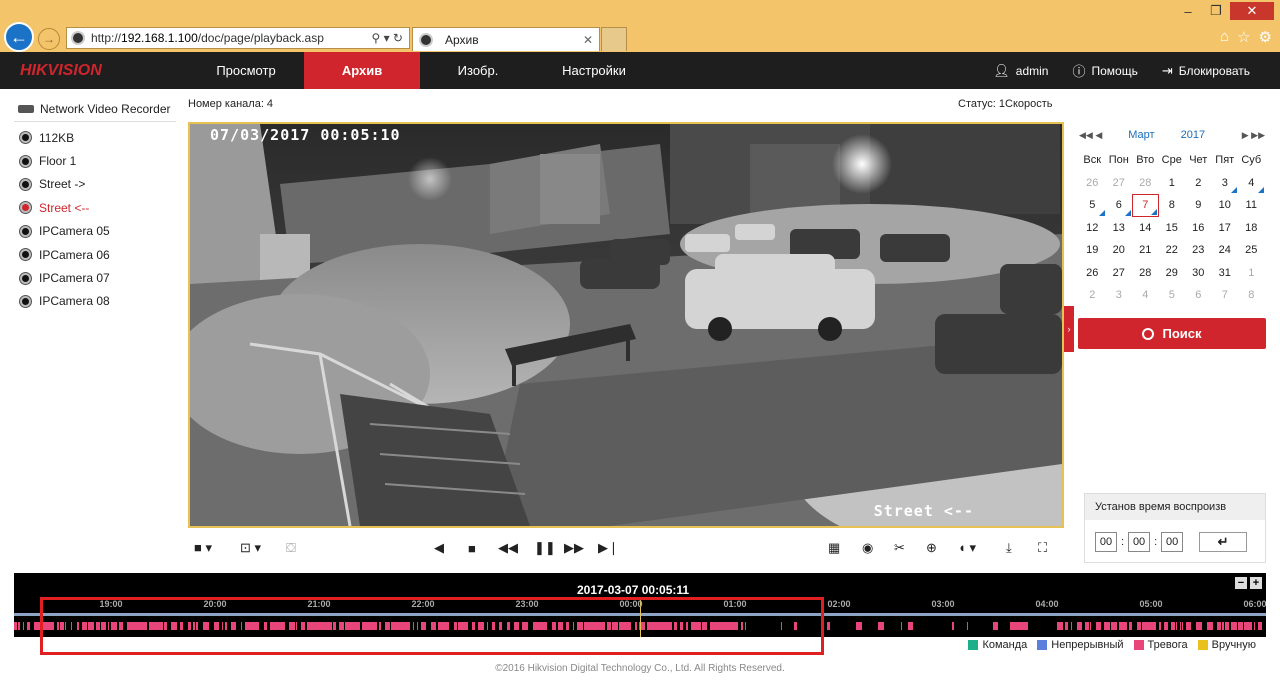 The image size is (1280, 682). Describe the element at coordinates (1119, 250) in the screenshot. I see `calendar-day: 20` at that location.